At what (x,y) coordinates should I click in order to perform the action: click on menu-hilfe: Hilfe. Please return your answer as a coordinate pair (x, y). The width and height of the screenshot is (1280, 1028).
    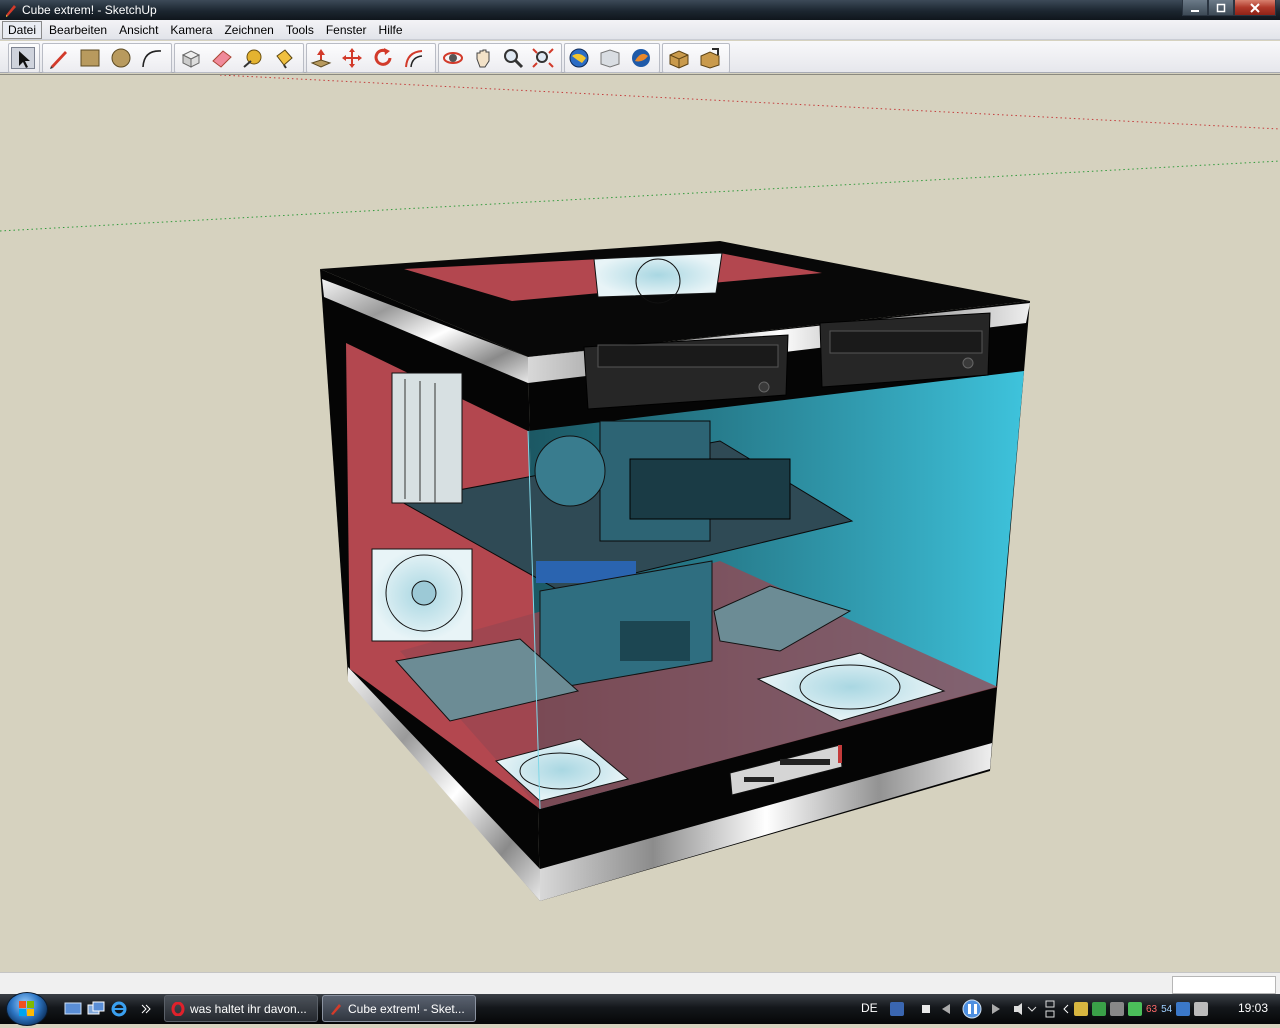
    Looking at the image, I should click on (391, 30).